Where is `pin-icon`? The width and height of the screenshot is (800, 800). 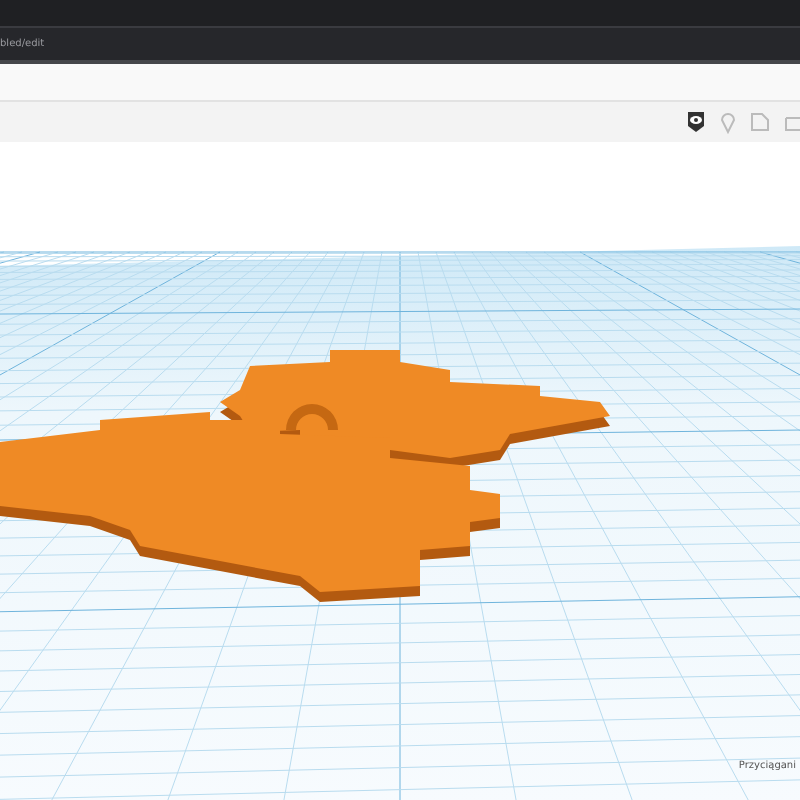 pin-icon is located at coordinates (728, 122).